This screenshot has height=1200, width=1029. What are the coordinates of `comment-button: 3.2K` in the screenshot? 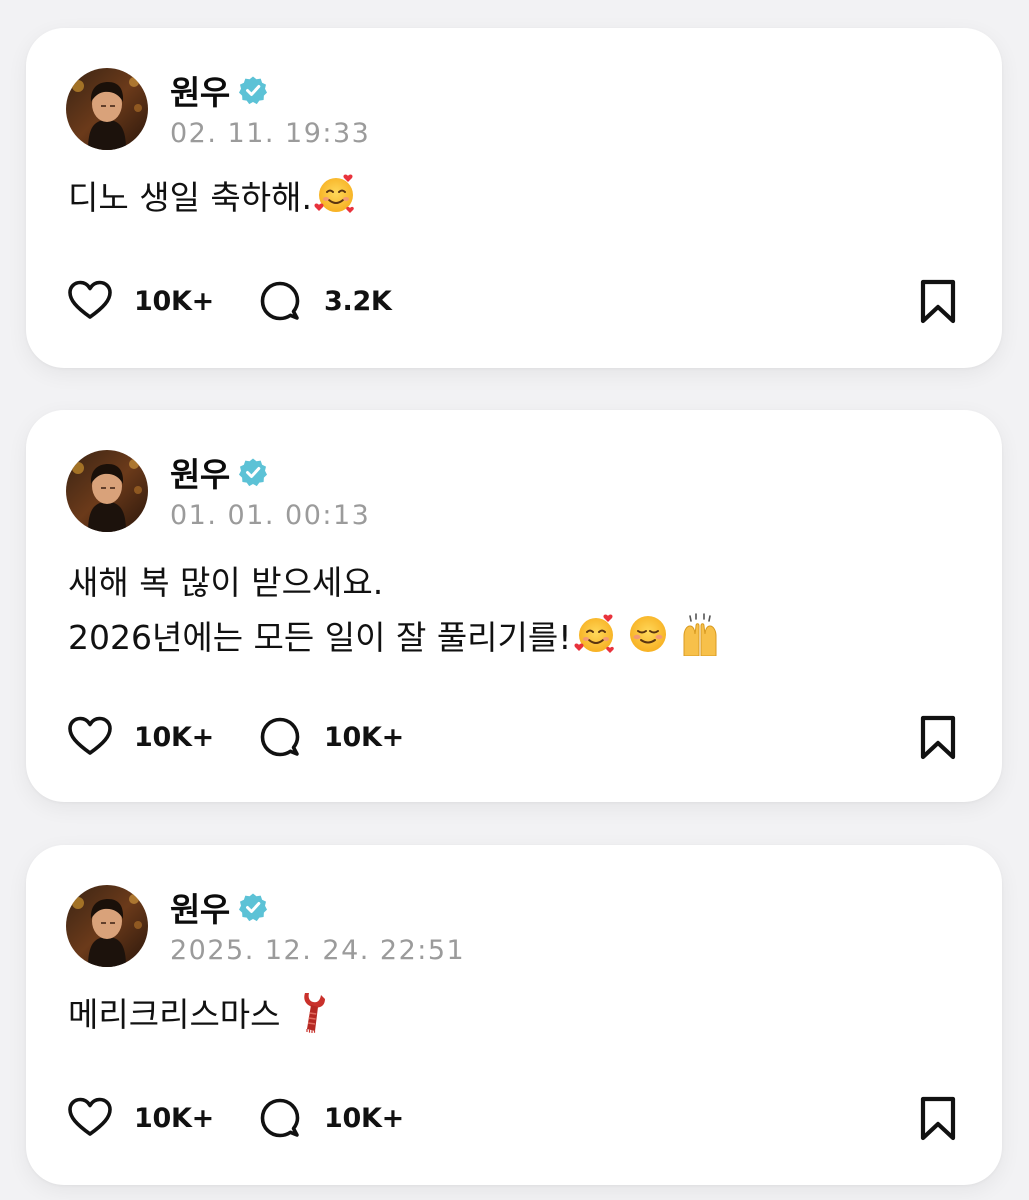 It's located at (324, 301).